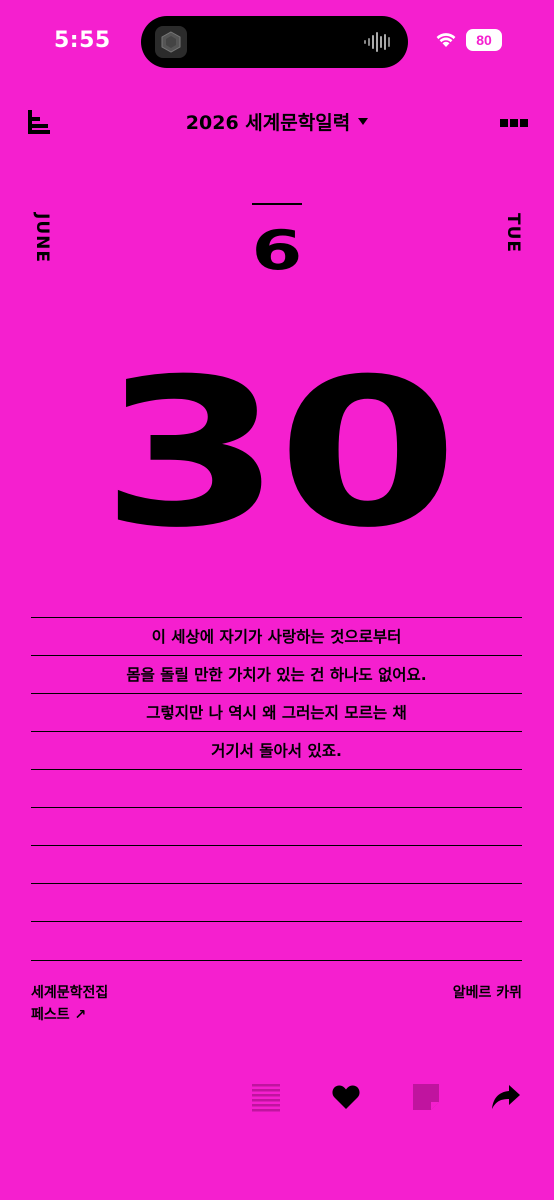 This screenshot has width=554, height=1200. What do you see at coordinates (346, 1097) in the screenshot?
I see `heart-icon` at bounding box center [346, 1097].